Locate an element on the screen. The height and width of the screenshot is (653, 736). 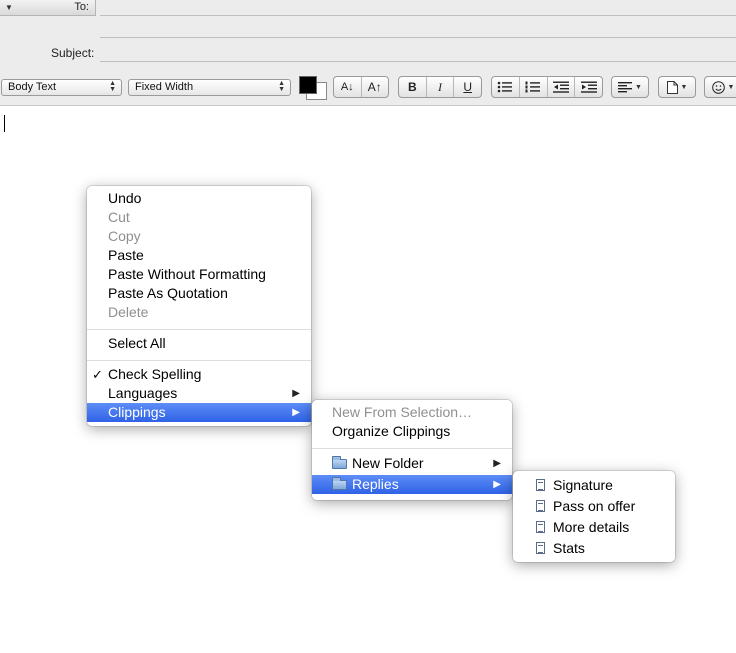
menu-item-select-all: Select All is located at coordinates (199, 343).